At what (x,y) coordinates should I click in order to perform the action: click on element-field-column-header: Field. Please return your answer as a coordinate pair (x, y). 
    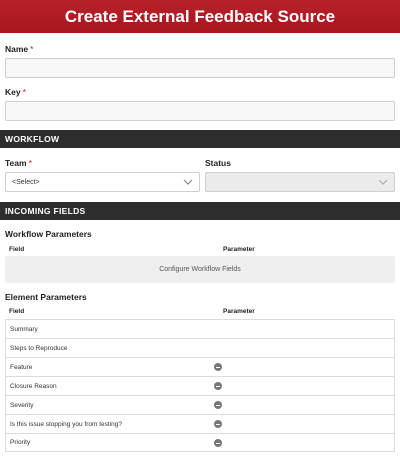
    Looking at the image, I should click on (17, 311).